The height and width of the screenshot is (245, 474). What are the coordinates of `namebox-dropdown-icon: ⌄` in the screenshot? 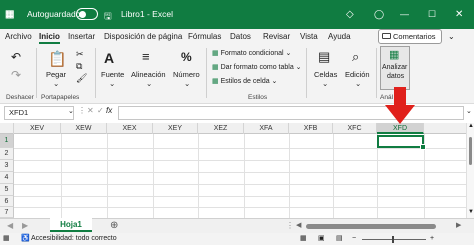 It's located at (71, 111).